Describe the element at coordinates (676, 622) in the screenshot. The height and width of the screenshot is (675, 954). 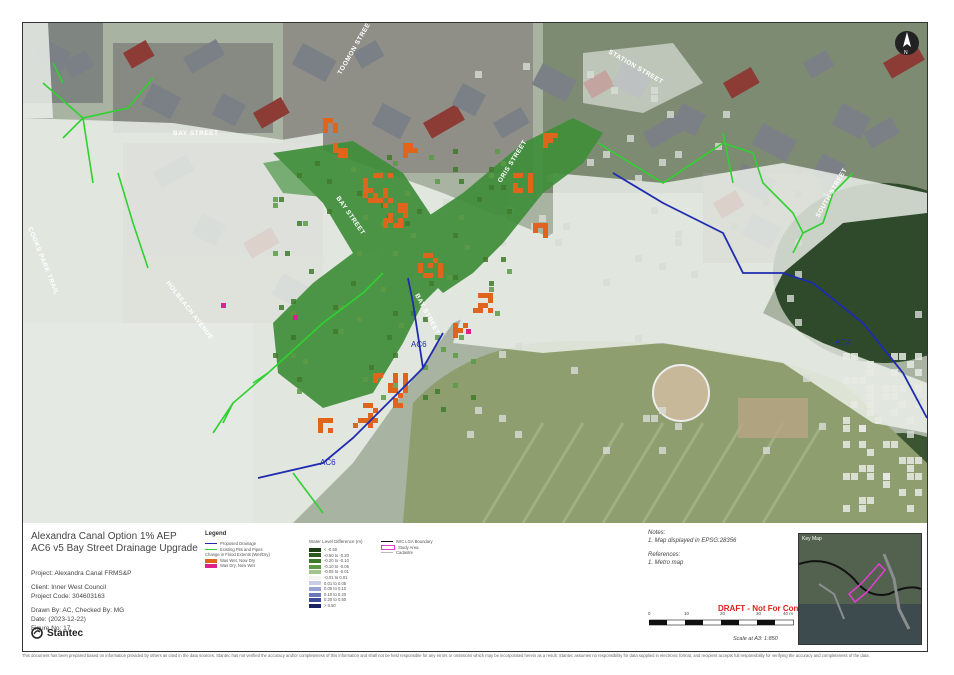
I see `scale-bar-segment` at that location.